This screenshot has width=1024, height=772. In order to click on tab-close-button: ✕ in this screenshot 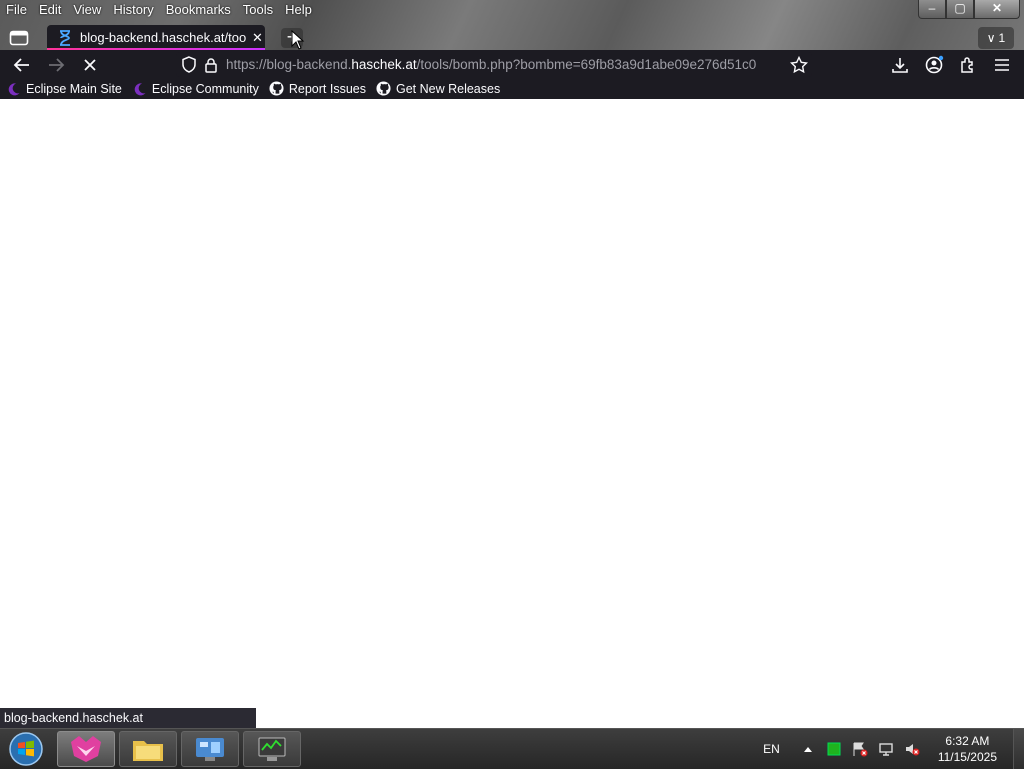, I will do `click(257, 38)`.